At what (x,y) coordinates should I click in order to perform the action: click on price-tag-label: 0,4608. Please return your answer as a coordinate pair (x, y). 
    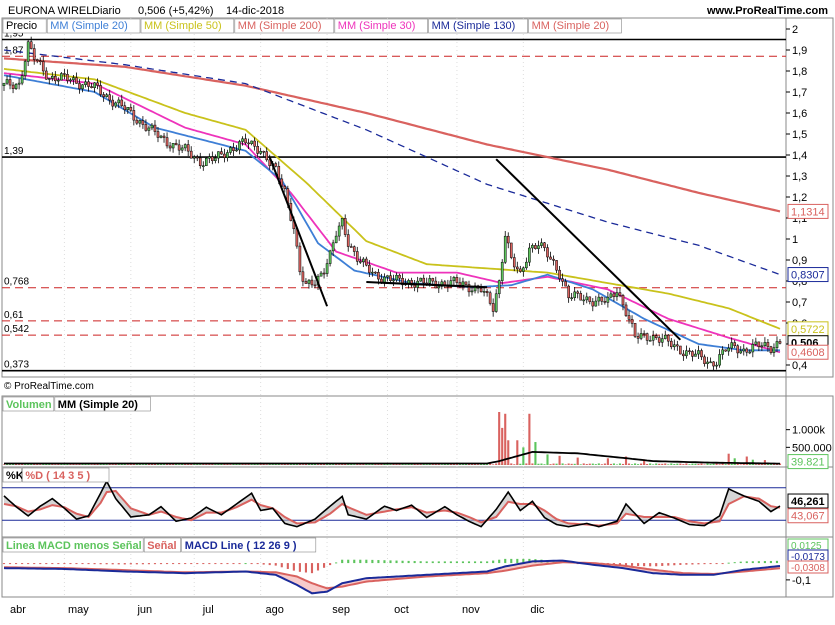
    Looking at the image, I should click on (808, 353).